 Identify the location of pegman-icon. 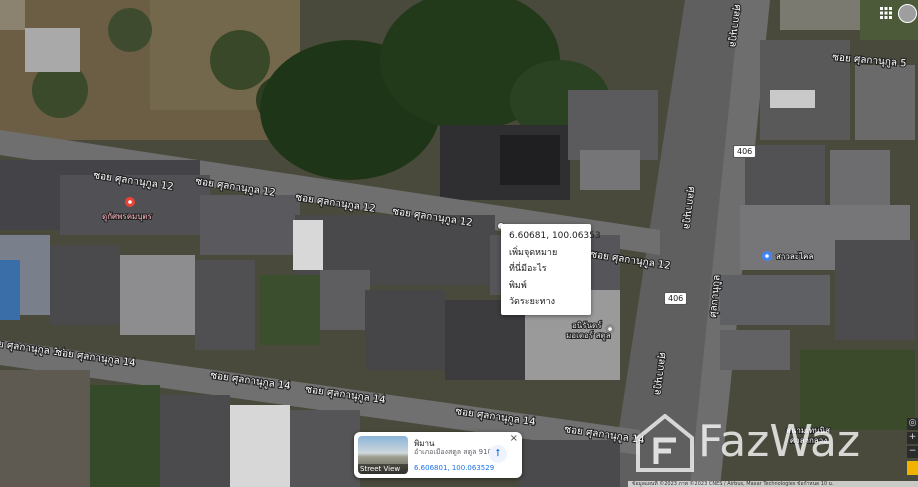
(912, 468).